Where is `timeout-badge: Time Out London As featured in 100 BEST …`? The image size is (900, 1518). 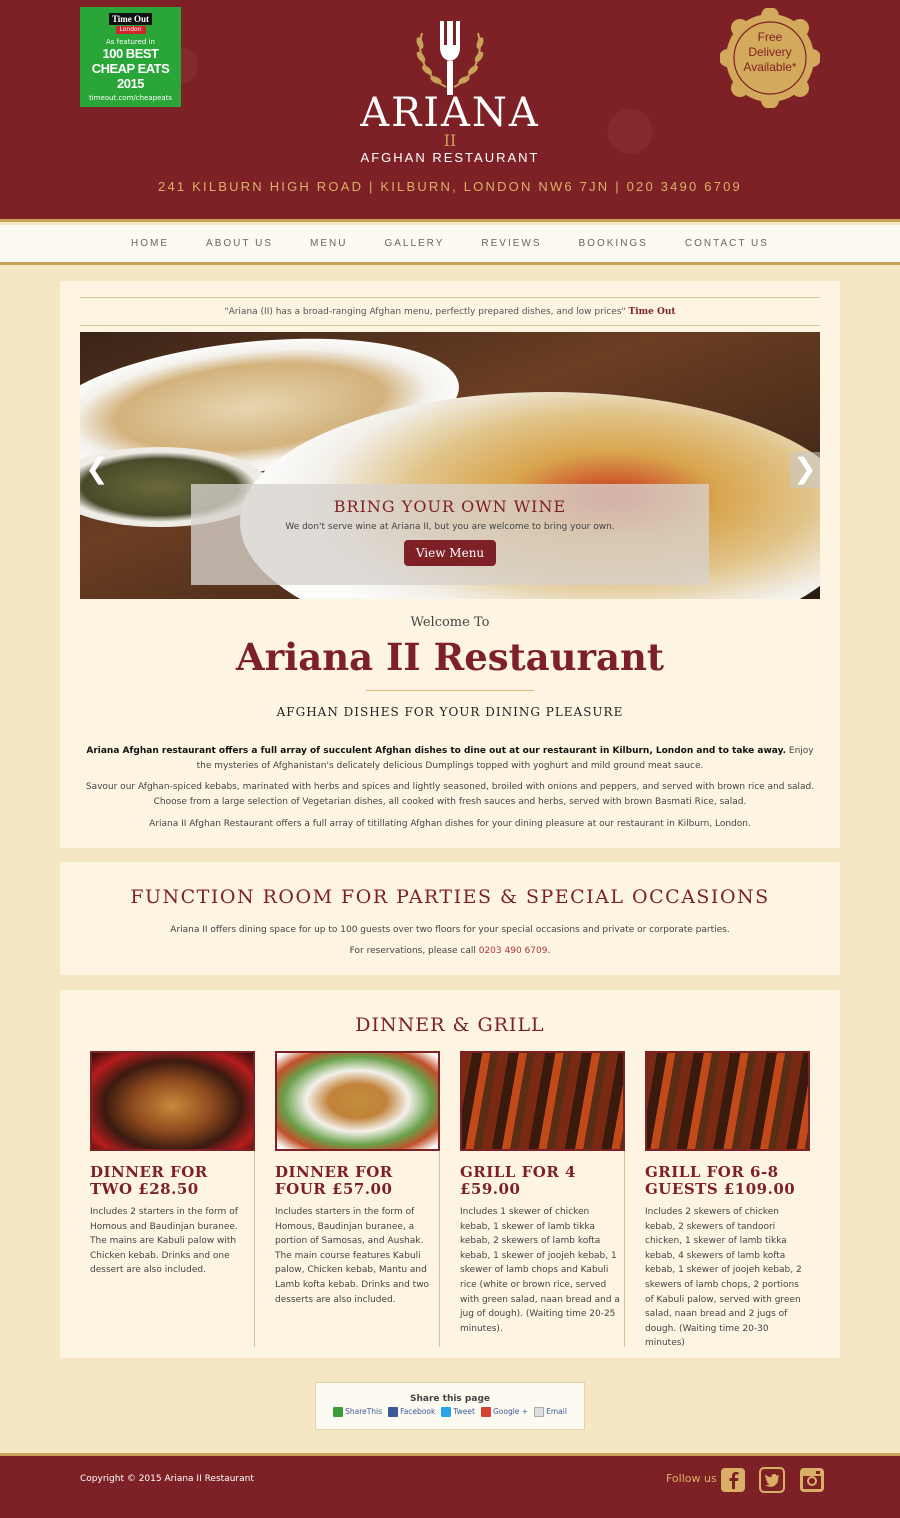
timeout-badge: Time Out London As featured in 100 BEST … is located at coordinates (130, 57).